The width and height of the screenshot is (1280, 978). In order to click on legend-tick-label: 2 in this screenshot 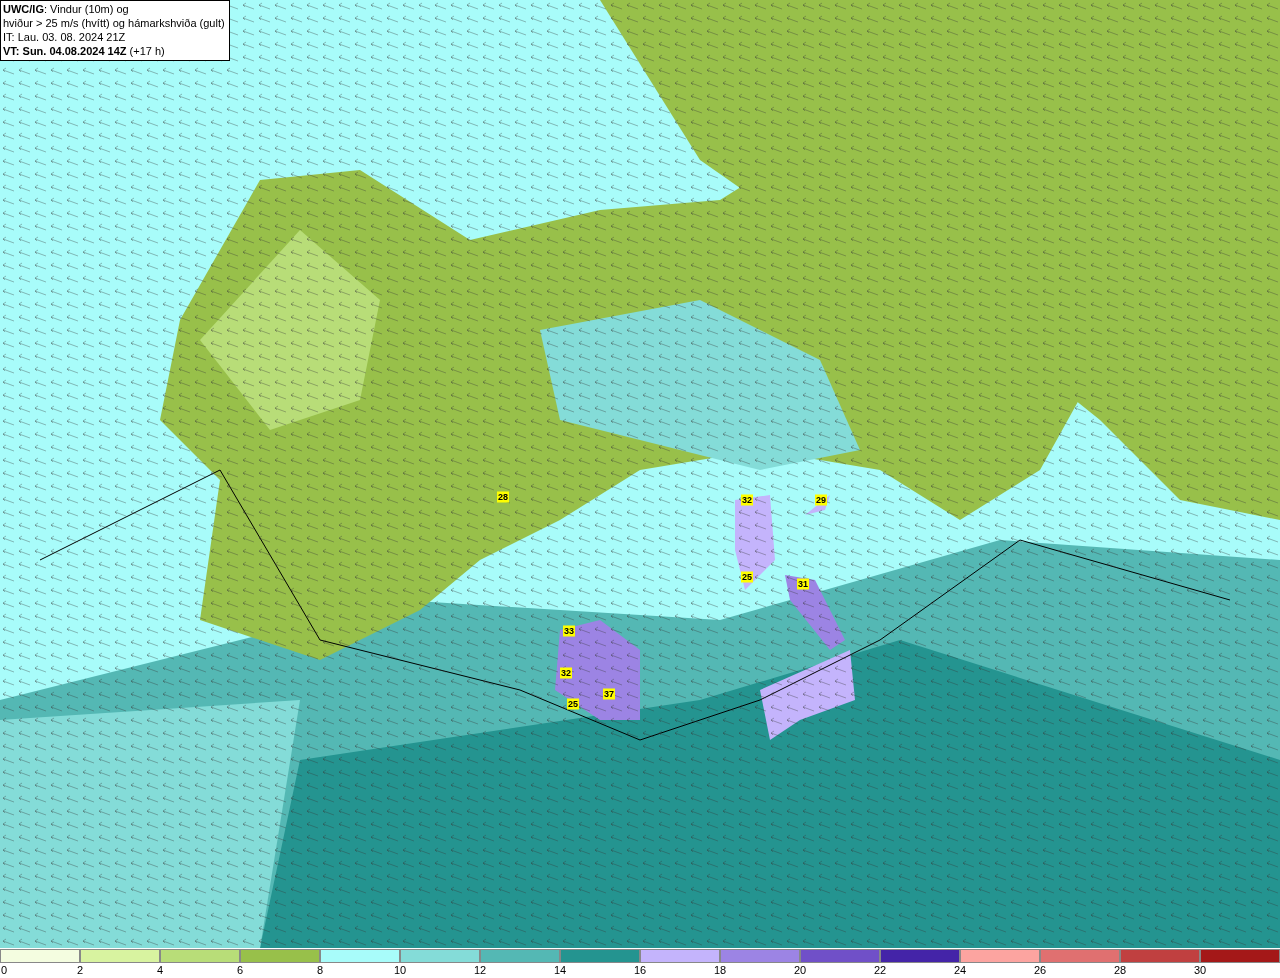, I will do `click(80, 970)`.